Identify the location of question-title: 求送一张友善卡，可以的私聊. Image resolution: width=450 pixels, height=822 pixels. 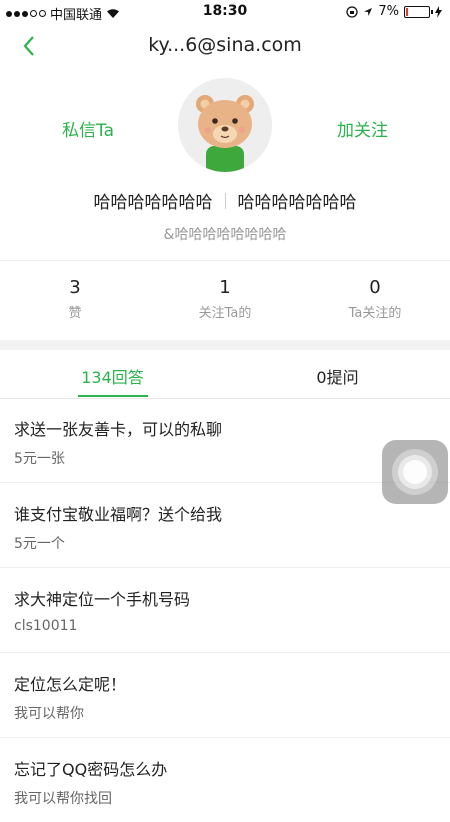
(118, 429).